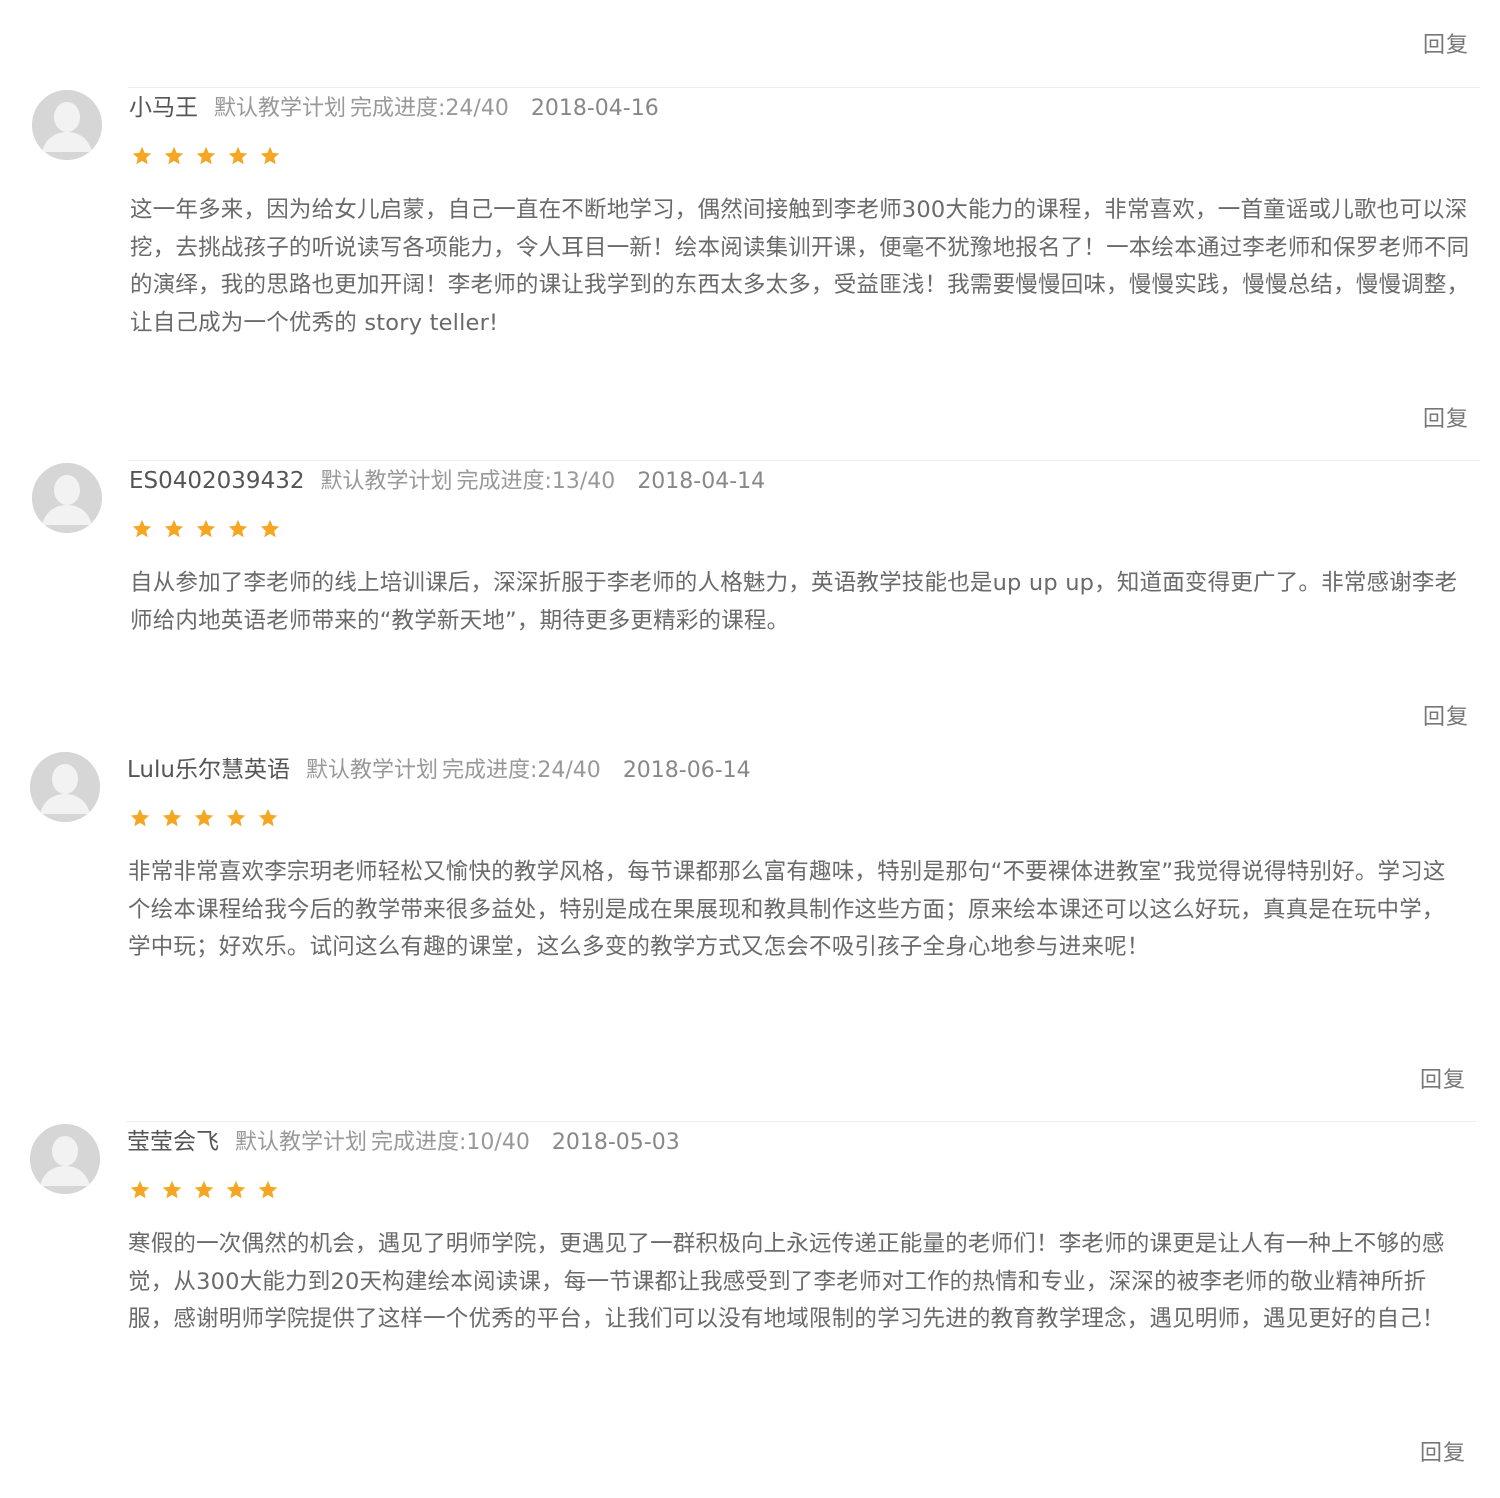 The width and height of the screenshot is (1500, 1498). What do you see at coordinates (216, 481) in the screenshot?
I see `reviewer-name: ES0402039432` at bounding box center [216, 481].